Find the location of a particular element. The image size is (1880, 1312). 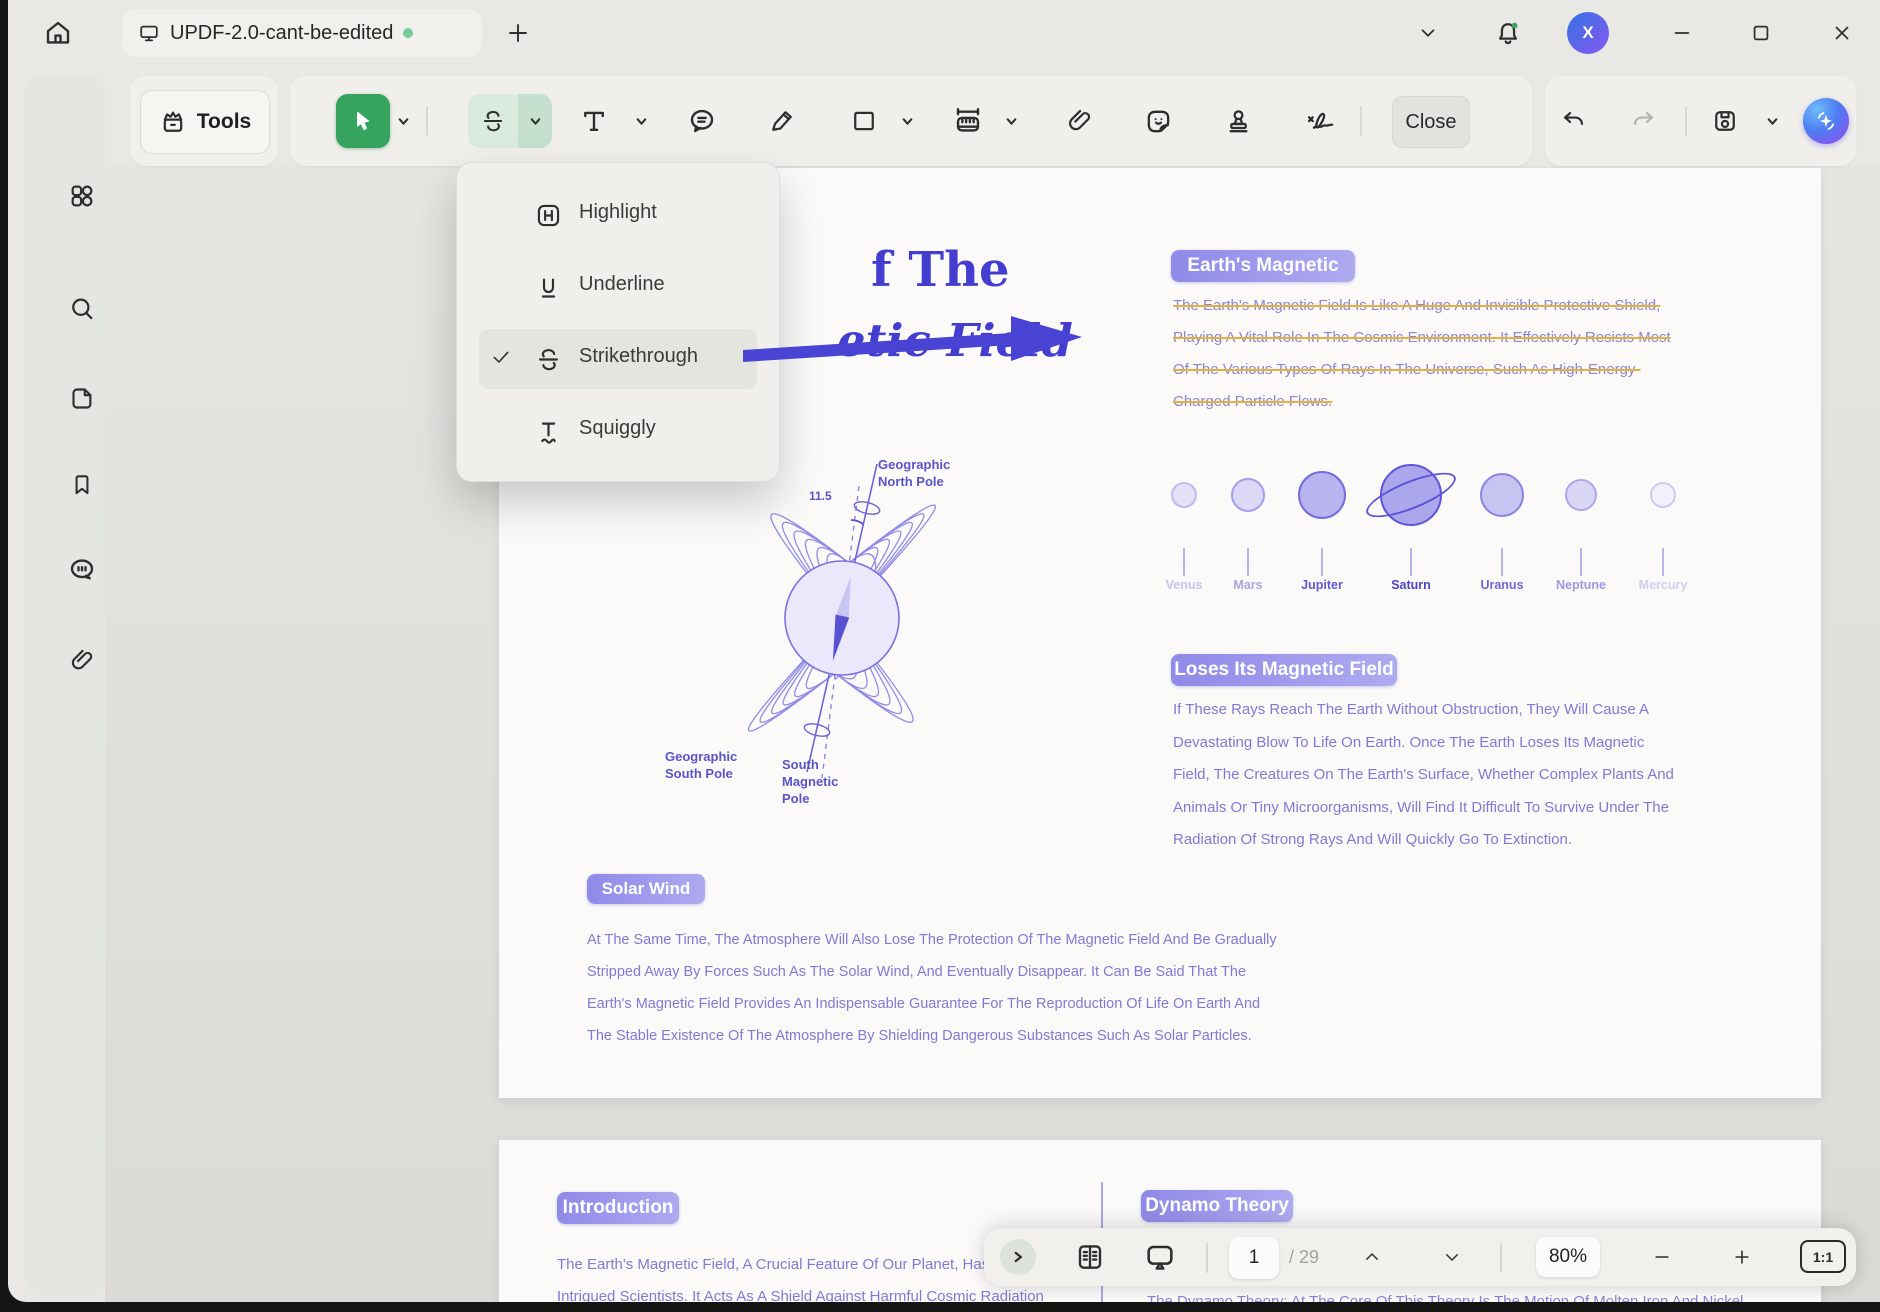

select-tool-button is located at coordinates (363, 121).